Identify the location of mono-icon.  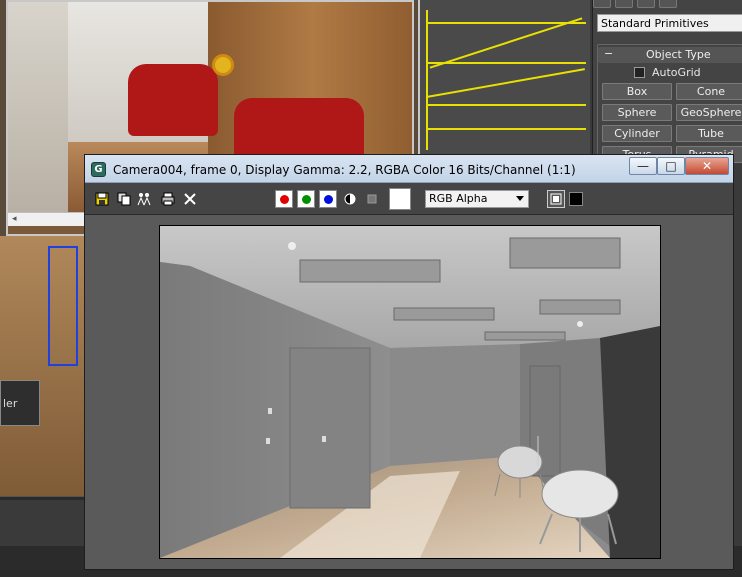
(350, 199).